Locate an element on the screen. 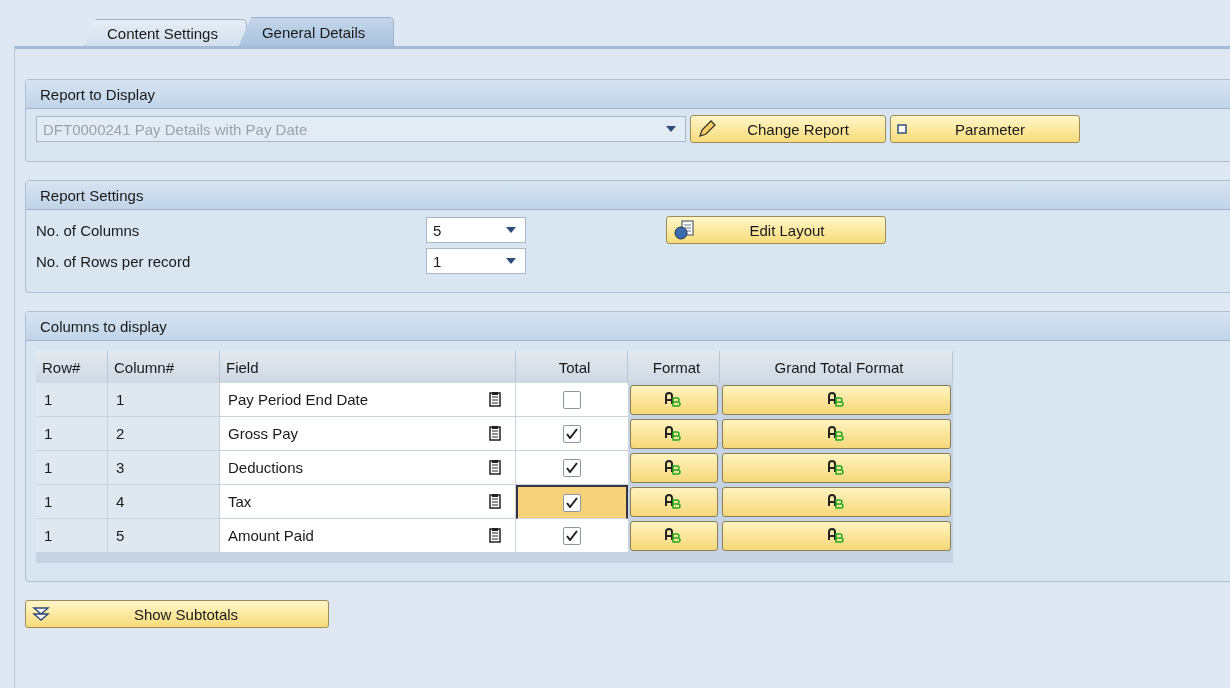 This screenshot has width=1230, height=688. table-cell: 3 is located at coordinates (164, 468).